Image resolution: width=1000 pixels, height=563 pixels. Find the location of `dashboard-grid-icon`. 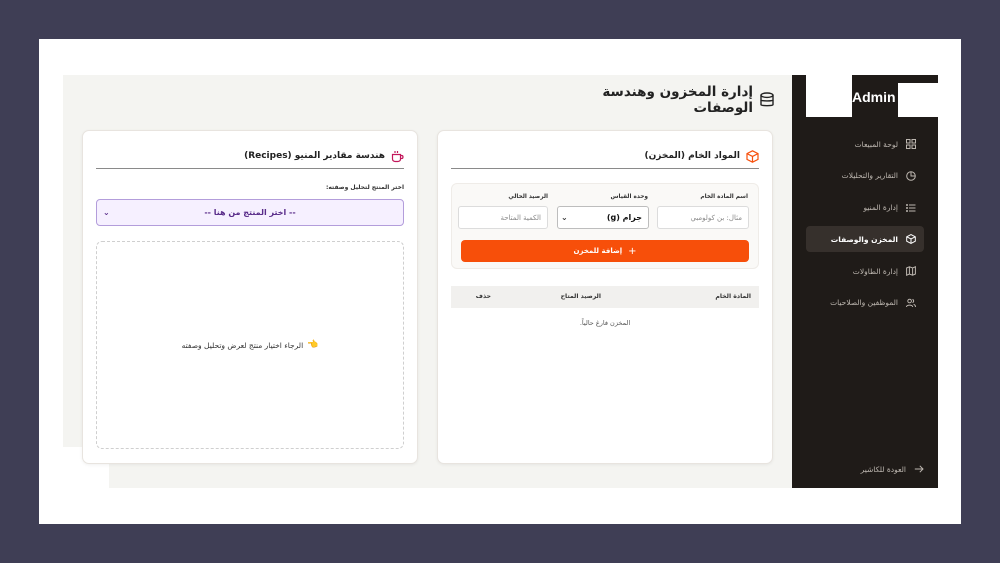

dashboard-grid-icon is located at coordinates (911, 144).